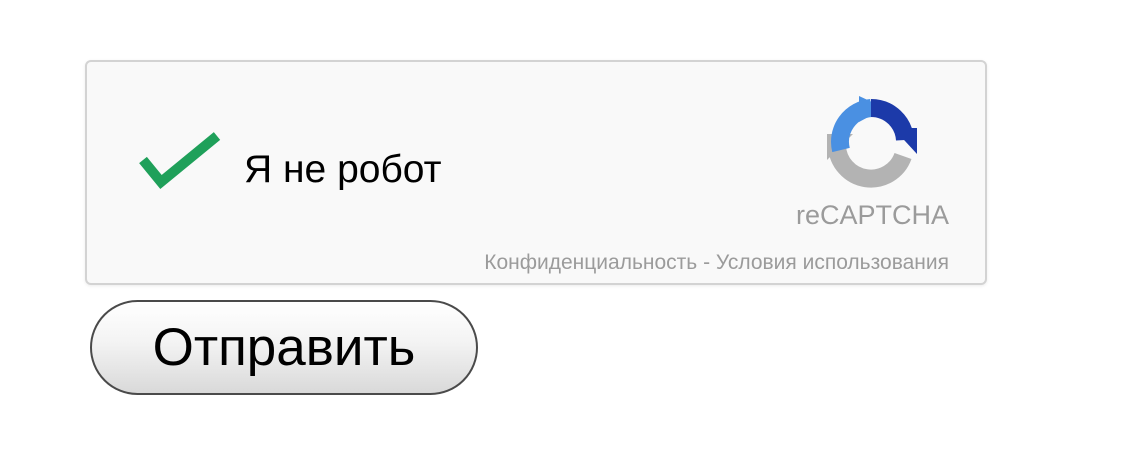 The image size is (1125, 456). Describe the element at coordinates (871, 142) in the screenshot. I see `recaptcha-logo-icon` at that location.